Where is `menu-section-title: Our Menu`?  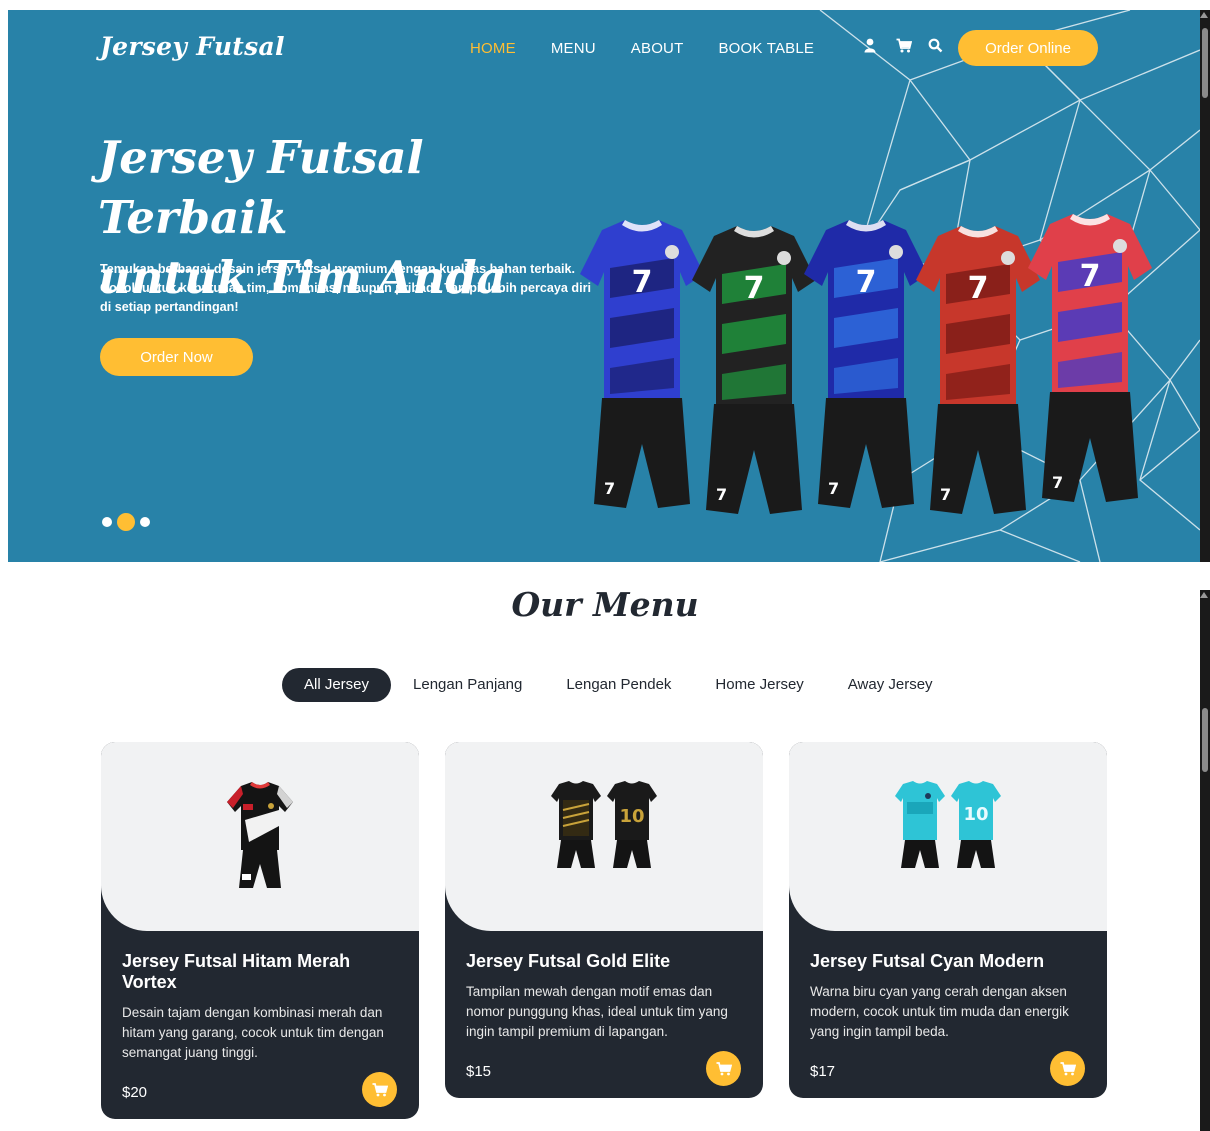 menu-section-title: Our Menu is located at coordinates (605, 604).